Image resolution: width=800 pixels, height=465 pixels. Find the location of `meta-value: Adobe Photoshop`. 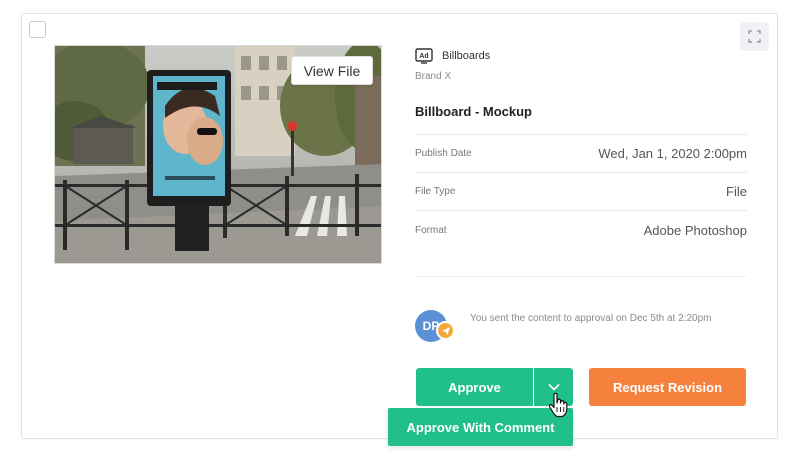

meta-value: Adobe Photoshop is located at coordinates (695, 230).